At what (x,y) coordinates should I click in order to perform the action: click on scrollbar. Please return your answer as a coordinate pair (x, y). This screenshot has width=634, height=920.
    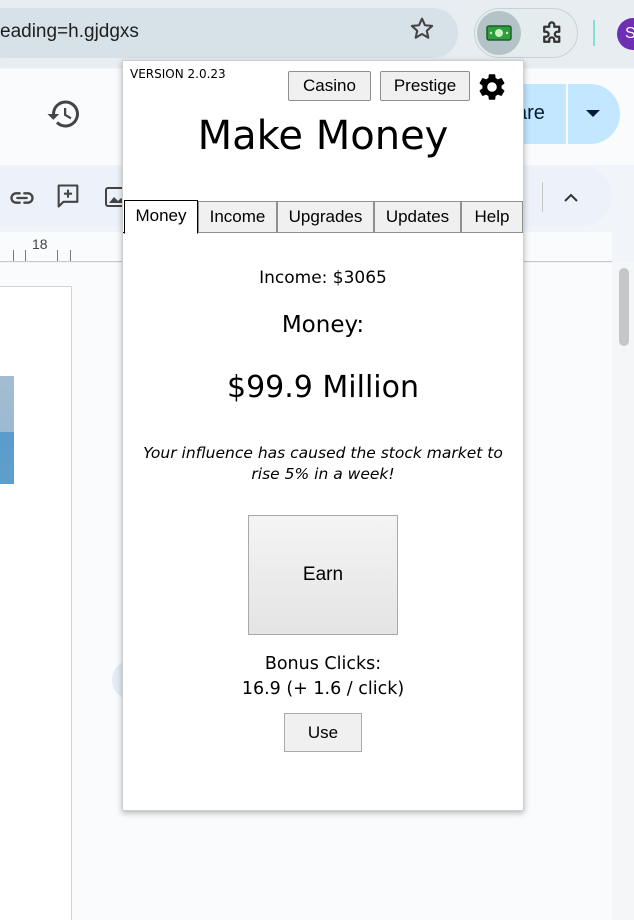
    Looking at the image, I should click on (623, 591).